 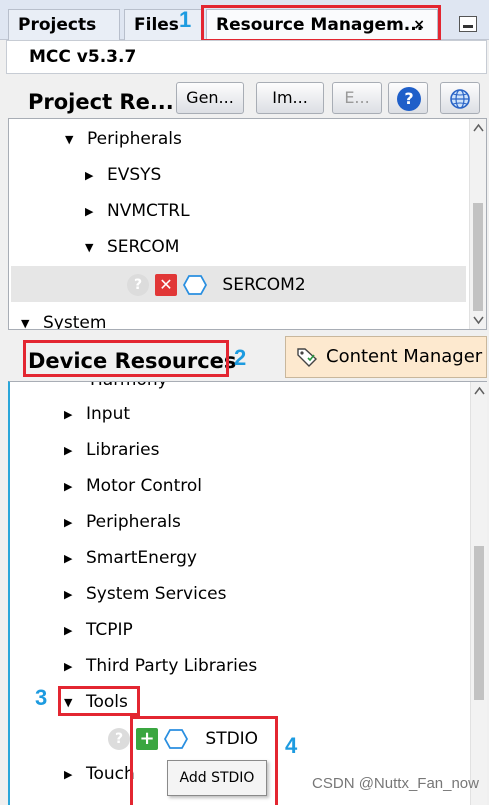 What do you see at coordinates (110, 774) in the screenshot?
I see `tree-item-label: Touch` at bounding box center [110, 774].